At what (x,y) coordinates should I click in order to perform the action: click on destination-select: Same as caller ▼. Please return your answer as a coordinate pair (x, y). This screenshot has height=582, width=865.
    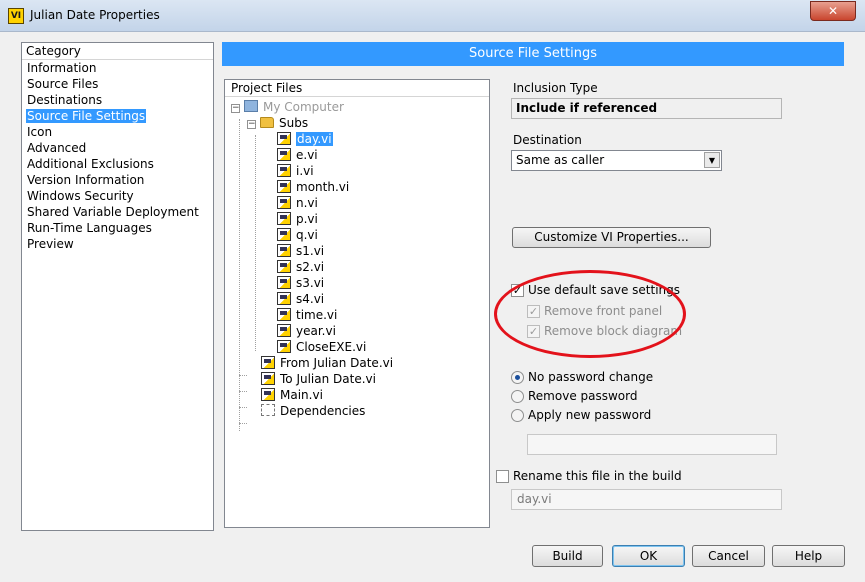
    Looking at the image, I should click on (616, 160).